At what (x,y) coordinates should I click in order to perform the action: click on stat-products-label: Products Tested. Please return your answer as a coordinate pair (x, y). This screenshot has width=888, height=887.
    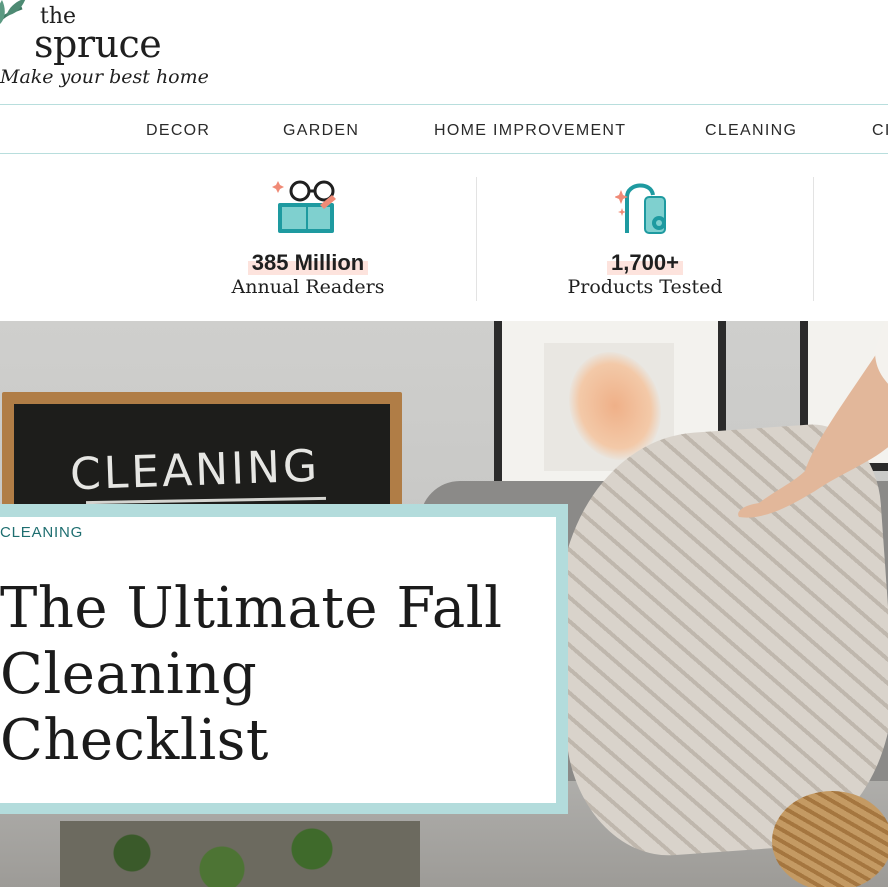
    Looking at the image, I should click on (645, 287).